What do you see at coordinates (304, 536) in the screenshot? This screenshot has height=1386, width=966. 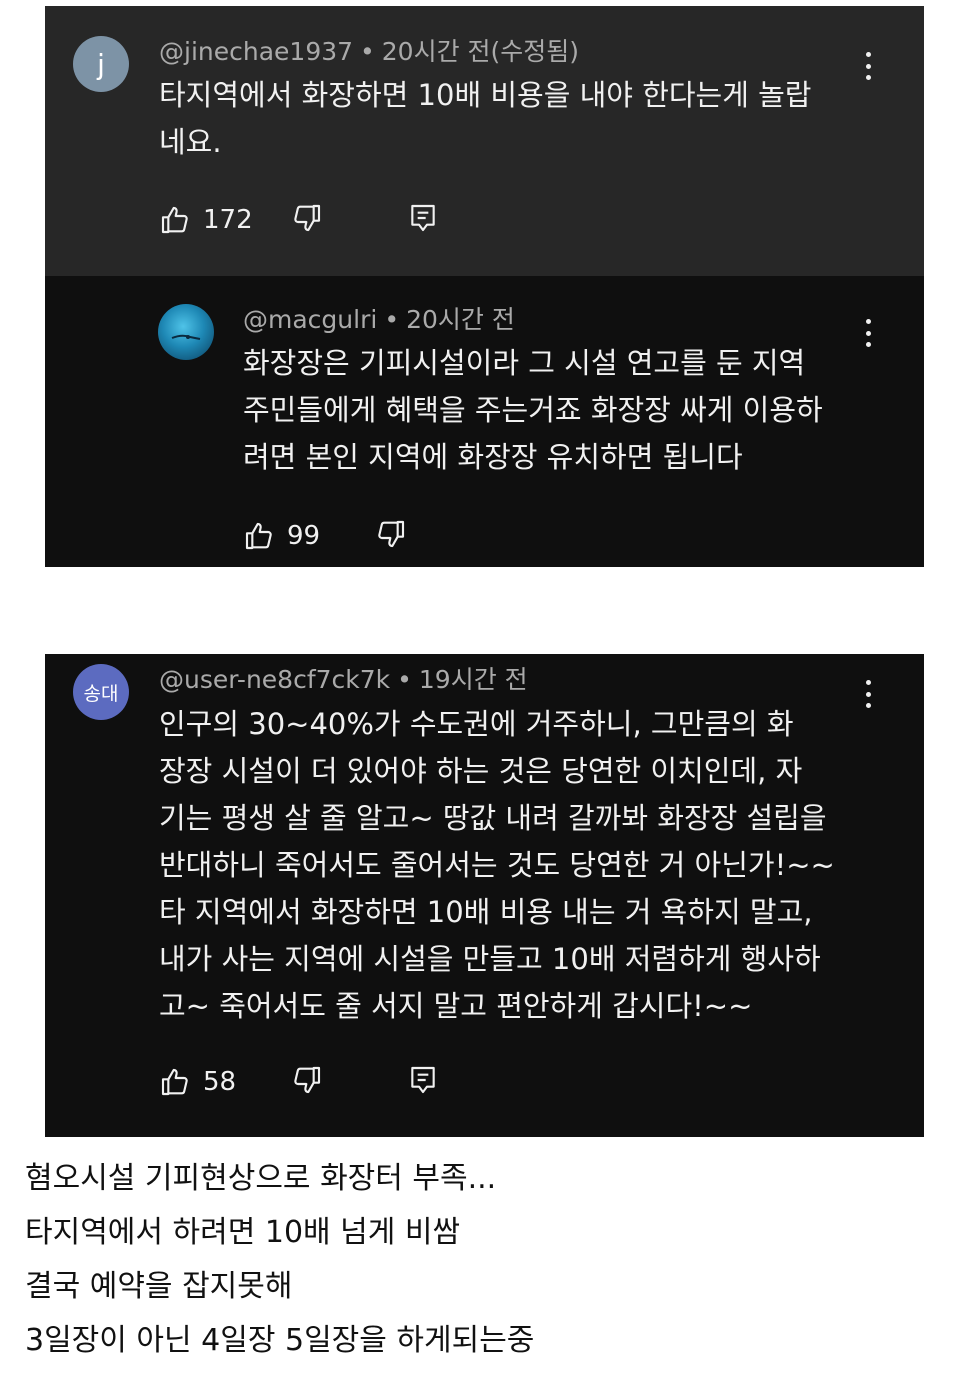 I see `like-count: 99` at bounding box center [304, 536].